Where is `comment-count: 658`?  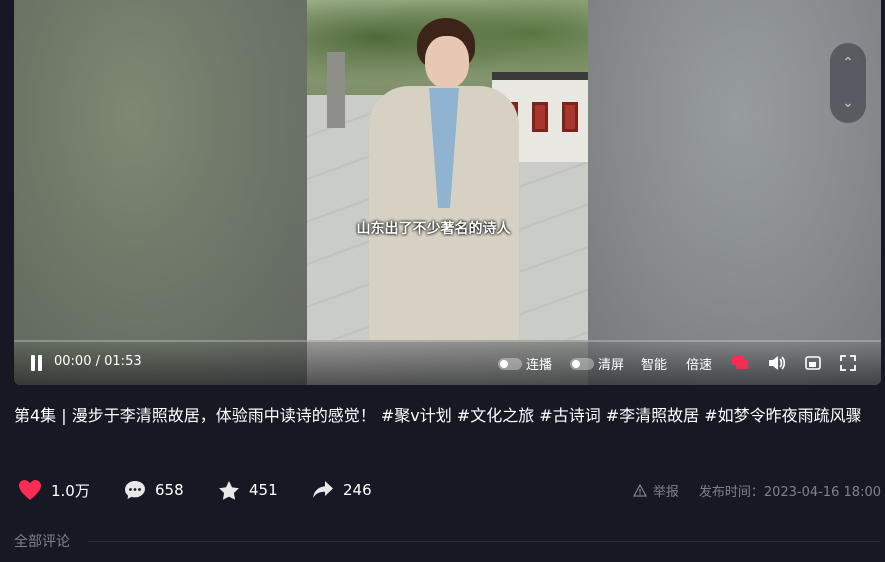
comment-count: 658 is located at coordinates (169, 490).